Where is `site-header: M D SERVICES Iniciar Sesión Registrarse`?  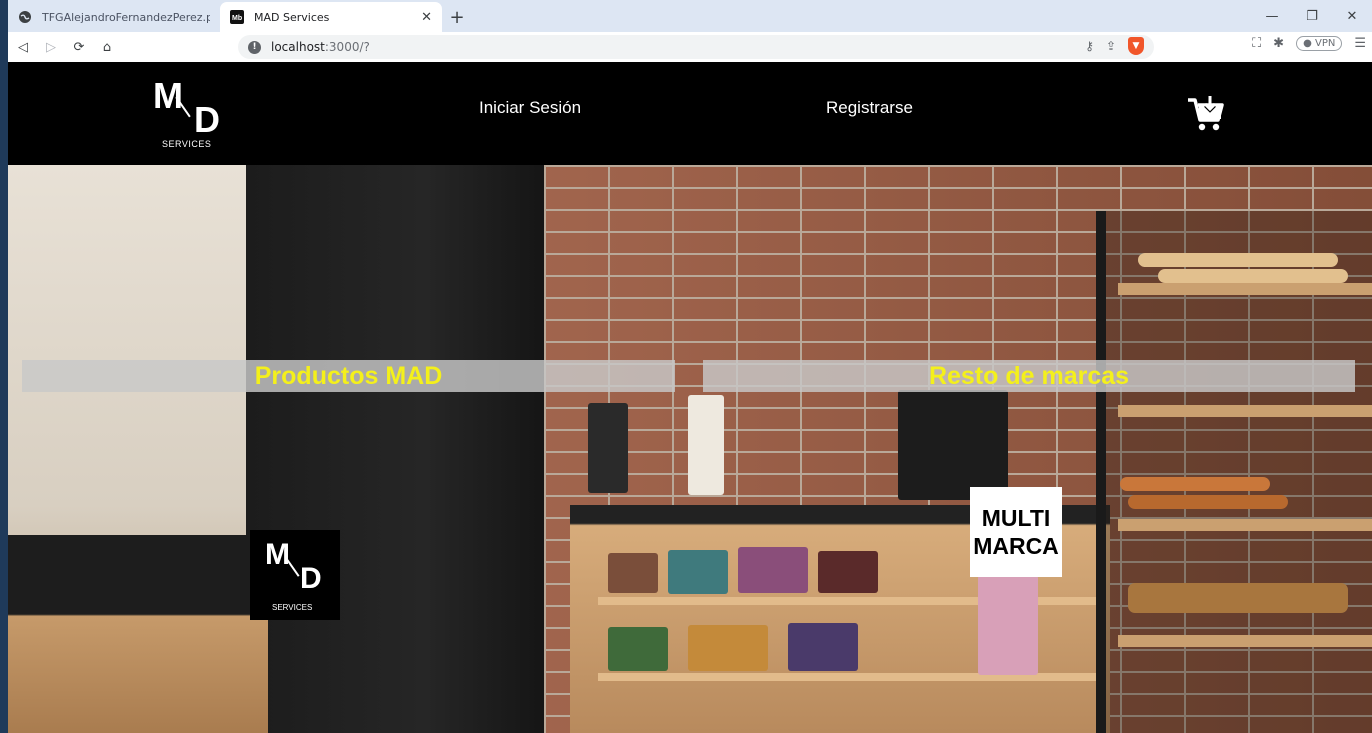
site-header: M D SERVICES Iniciar Sesión Registrarse is located at coordinates (690, 113).